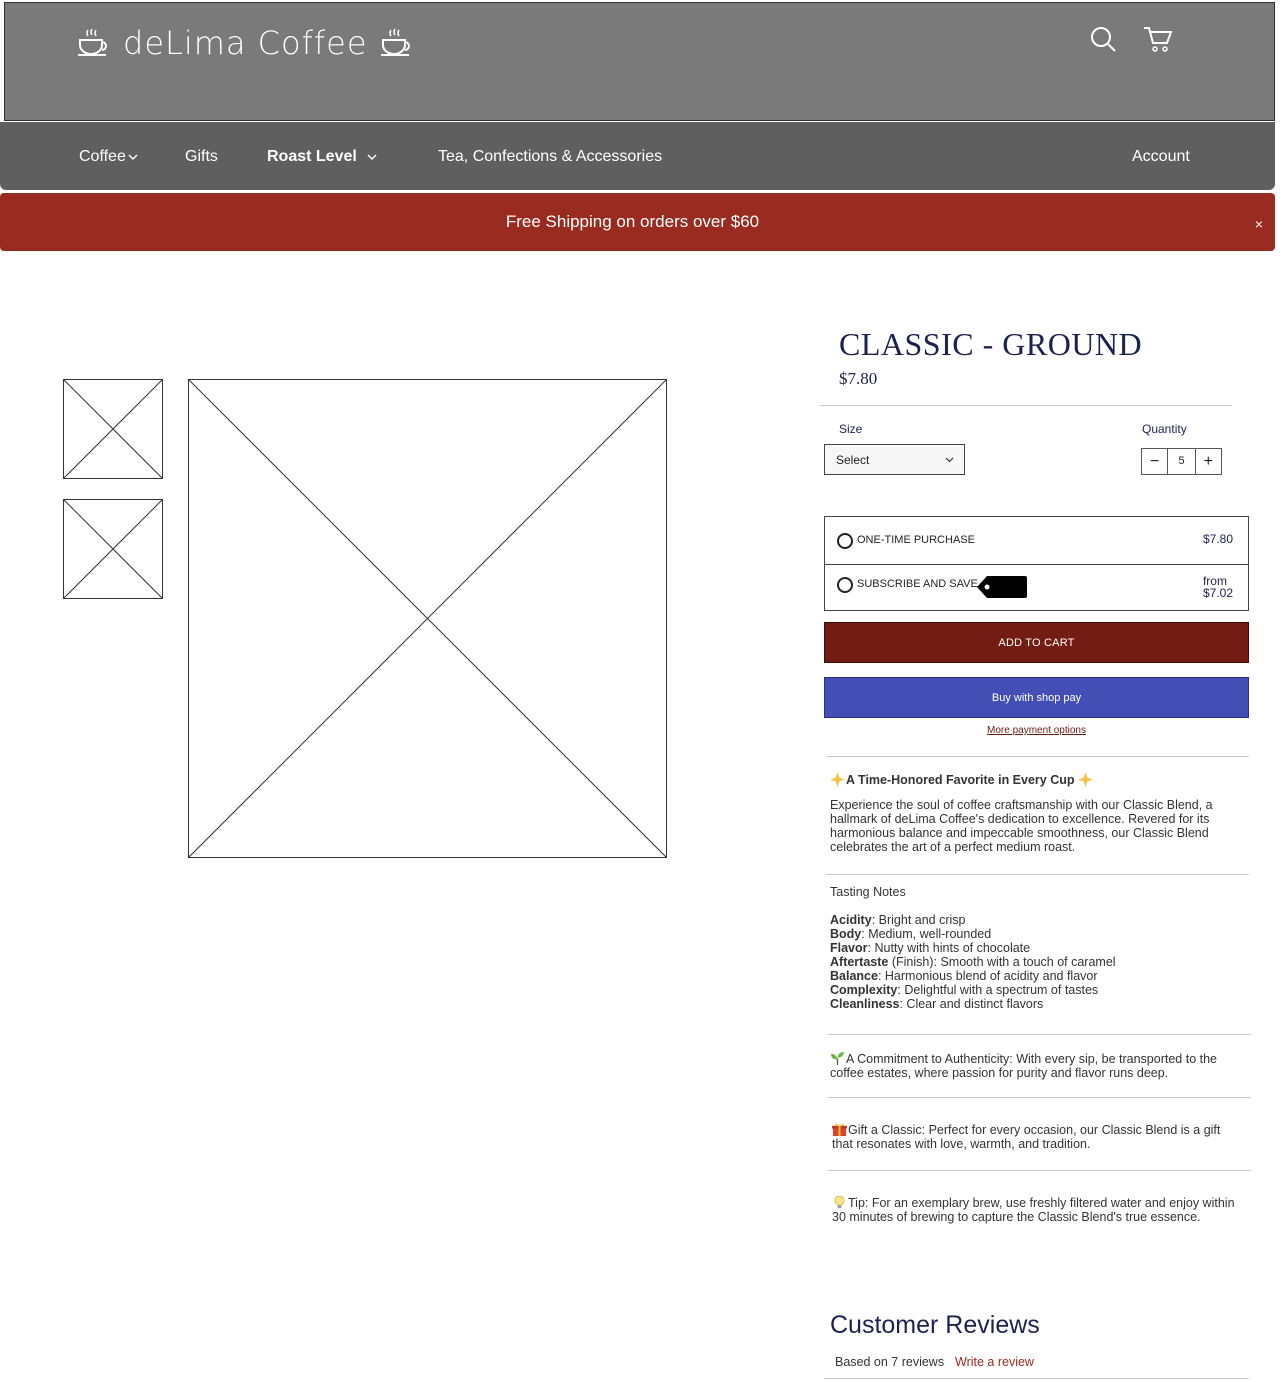 The height and width of the screenshot is (1382, 1286). I want to click on purchase-option-label: ONE-TIME PURCHASE, so click(916, 540).